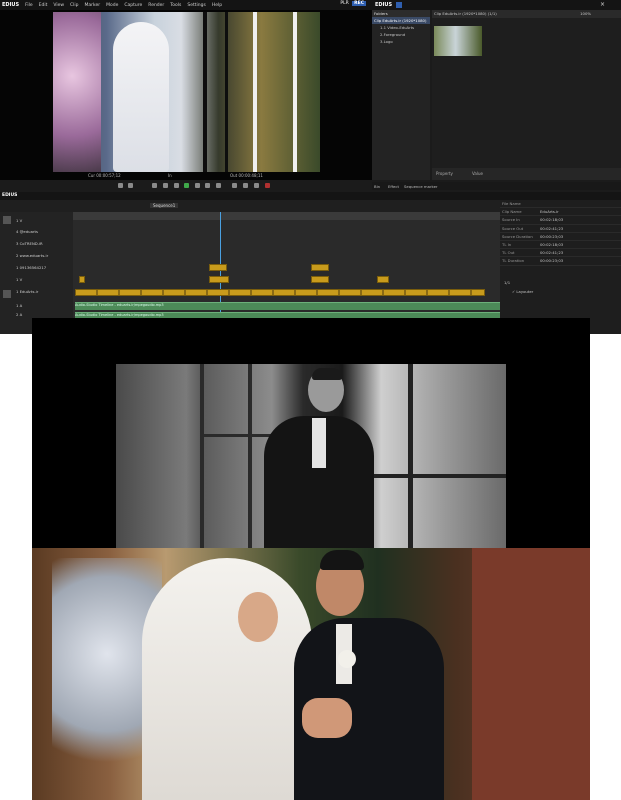 Image resolution: width=621 pixels, height=800 pixels. I want to click on layouter-label: Layouter, so click(525, 291).